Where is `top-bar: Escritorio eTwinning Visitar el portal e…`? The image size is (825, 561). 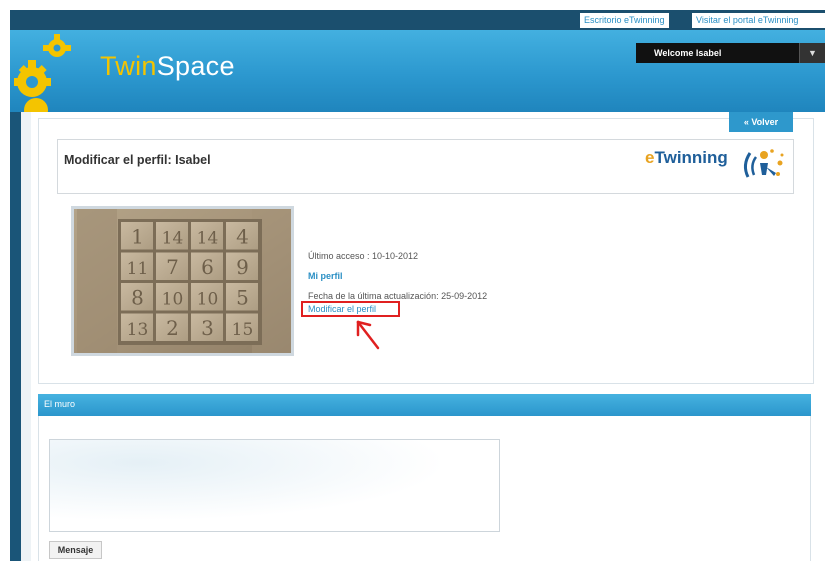 top-bar: Escritorio eTwinning Visitar el portal e… is located at coordinates (417, 20).